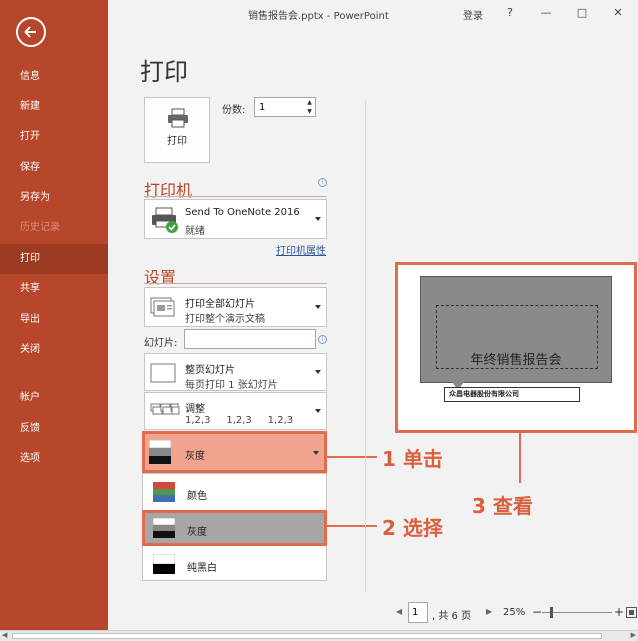  Describe the element at coordinates (202, 568) in the screenshot. I see `black-white-option-label: 纯黑白` at that location.